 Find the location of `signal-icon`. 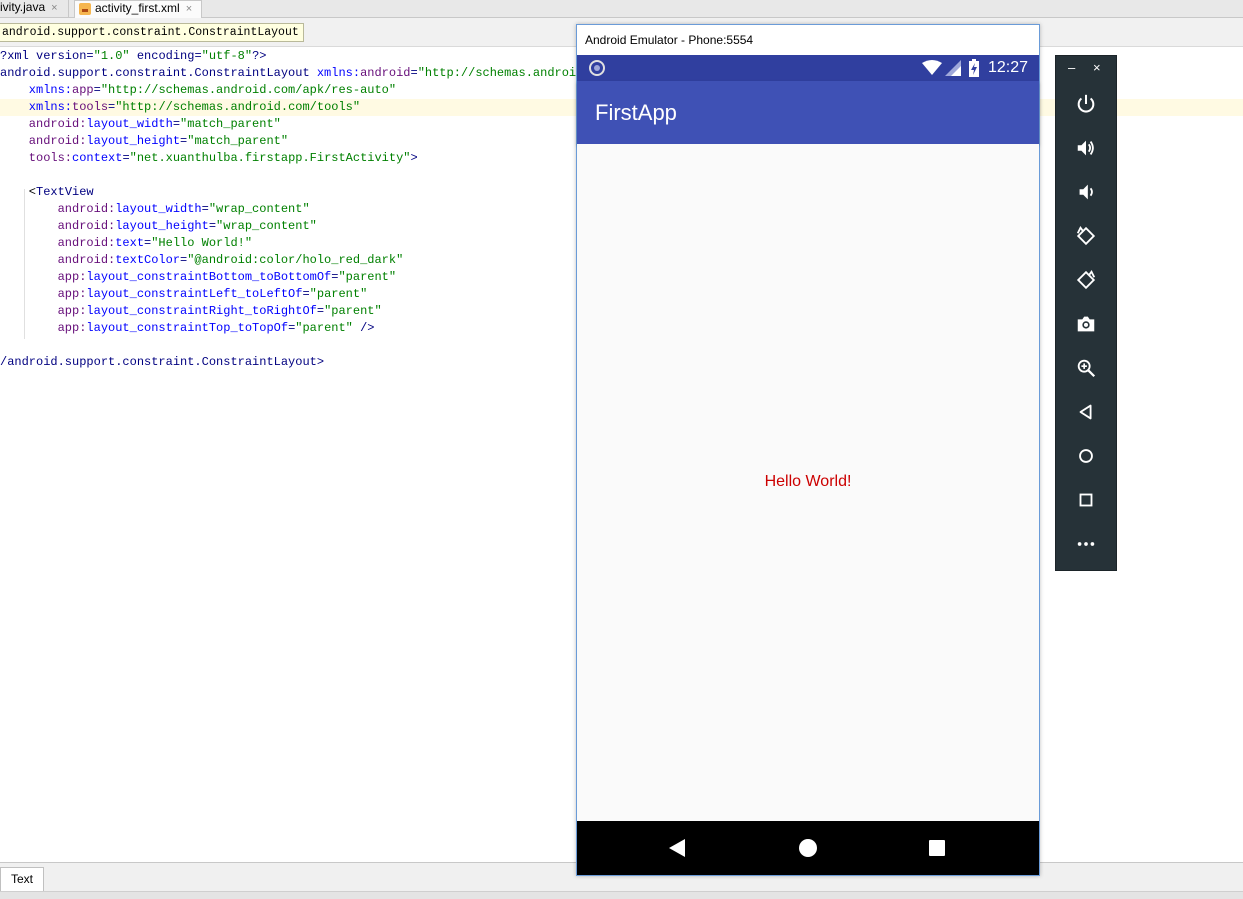

signal-icon is located at coordinates (953, 68).